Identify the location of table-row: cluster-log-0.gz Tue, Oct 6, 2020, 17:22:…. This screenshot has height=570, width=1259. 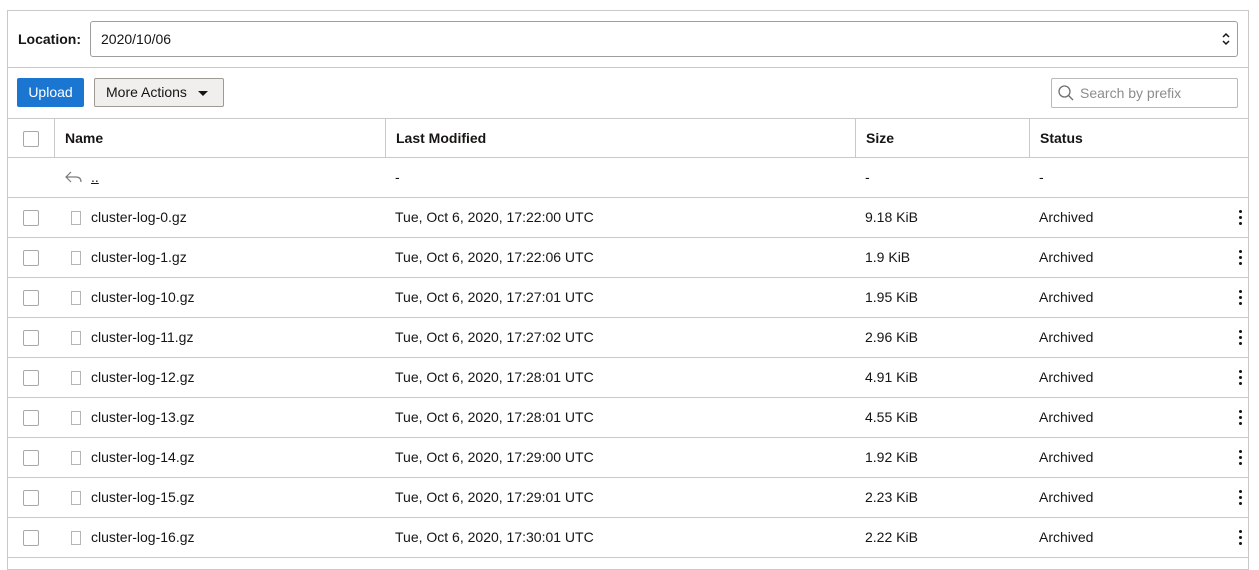
(628, 218).